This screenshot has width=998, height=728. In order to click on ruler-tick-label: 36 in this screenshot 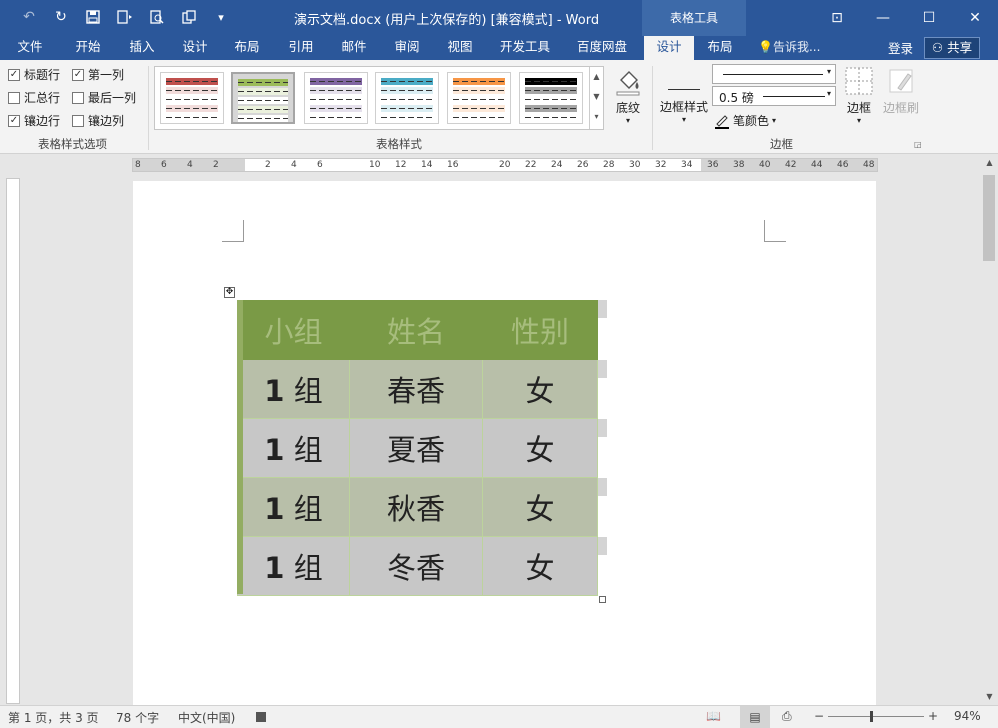, I will do `click(713, 165)`.